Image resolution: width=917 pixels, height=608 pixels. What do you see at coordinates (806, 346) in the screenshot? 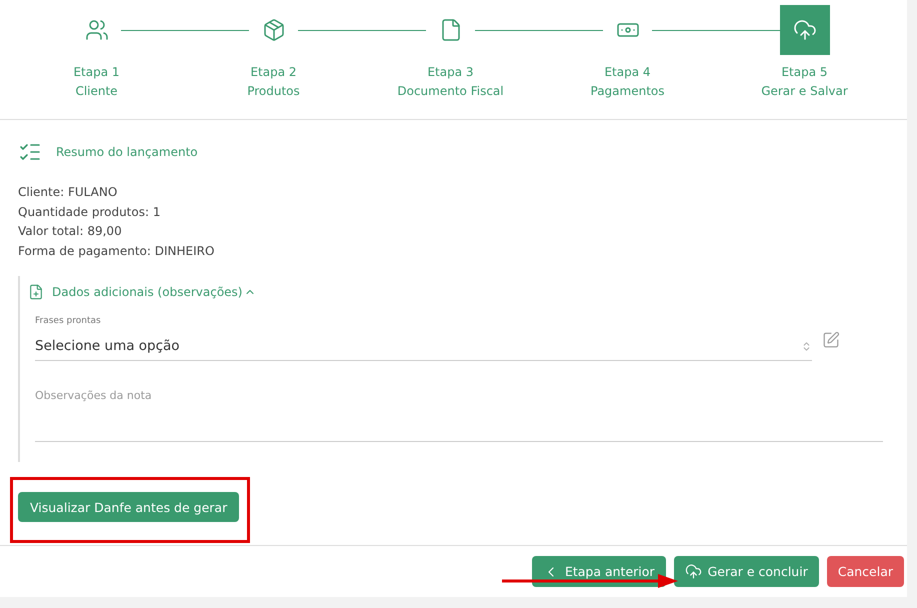
I see `sort-icon` at bounding box center [806, 346].